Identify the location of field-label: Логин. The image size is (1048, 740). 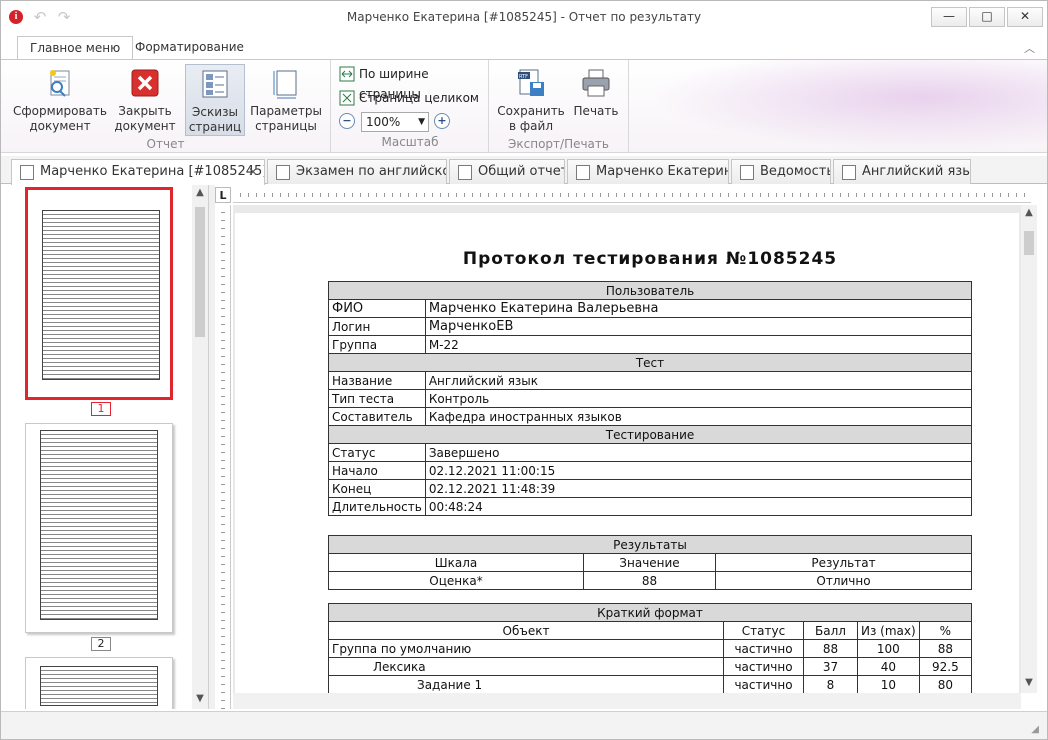
(377, 326).